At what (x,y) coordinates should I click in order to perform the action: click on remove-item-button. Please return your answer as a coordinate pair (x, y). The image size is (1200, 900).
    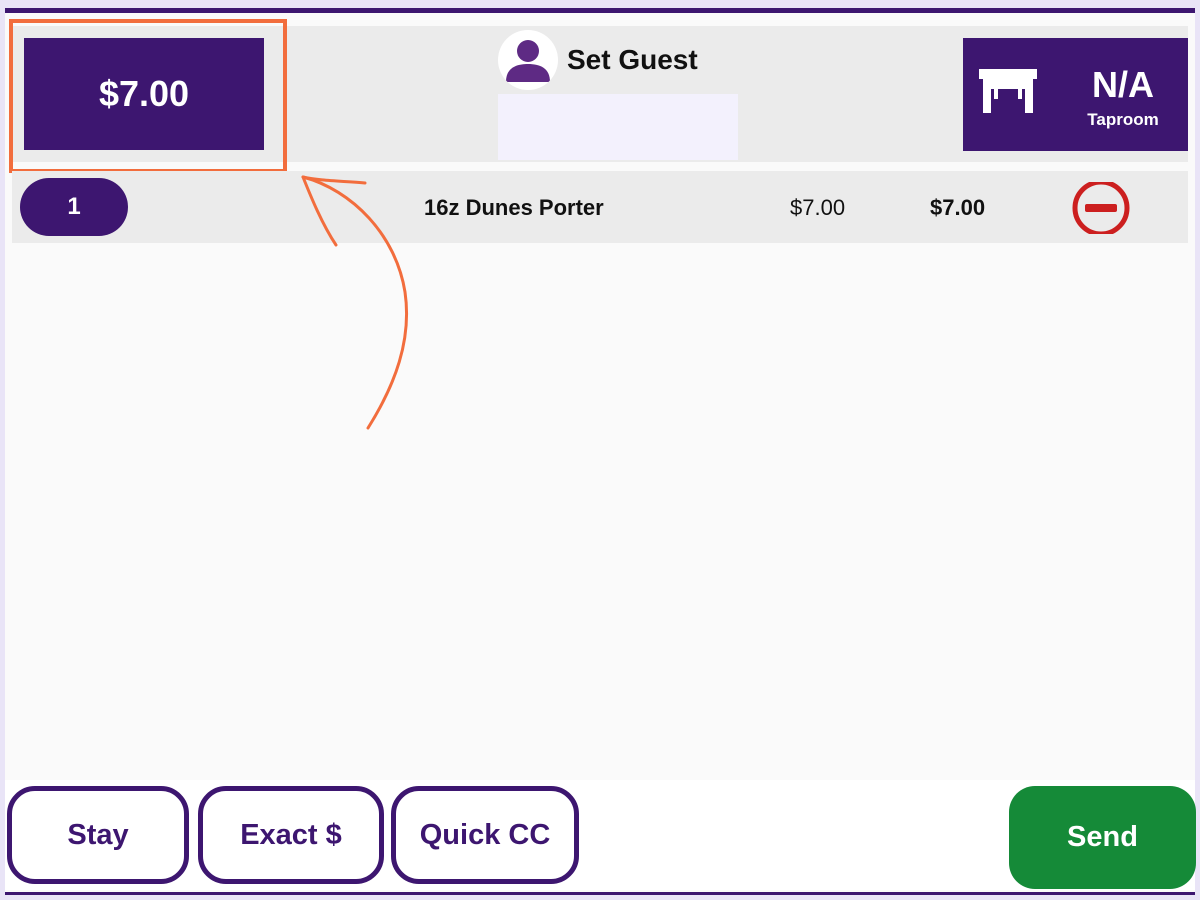
    Looking at the image, I should click on (1101, 208).